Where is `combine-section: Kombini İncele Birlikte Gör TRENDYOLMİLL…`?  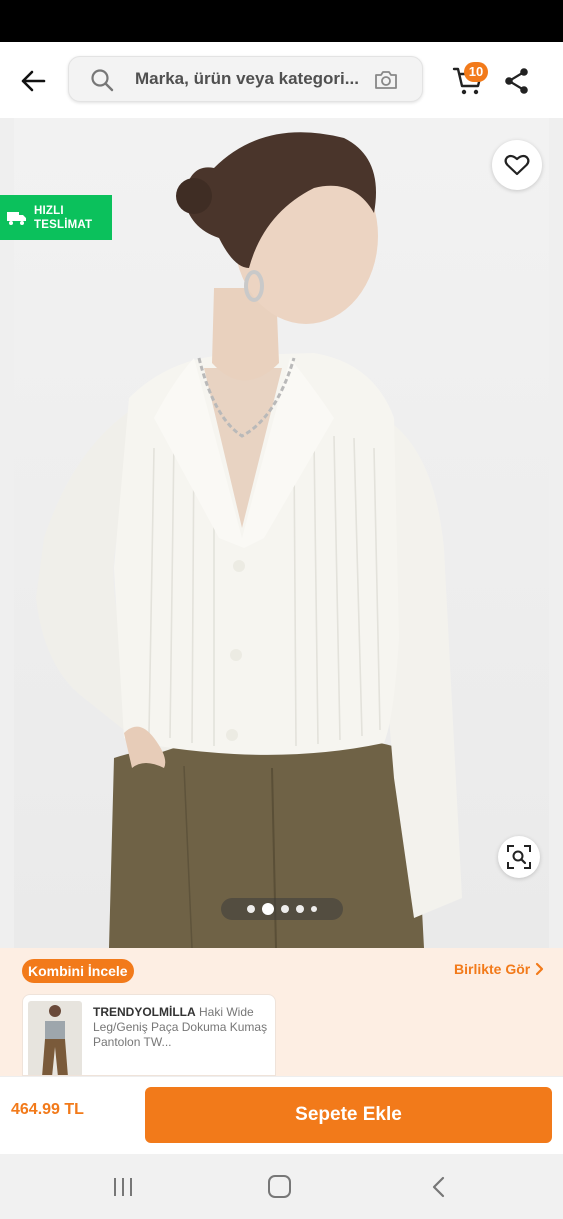 combine-section: Kombini İncele Birlikte Gör TRENDYOLMİLL… is located at coordinates (281, 1012).